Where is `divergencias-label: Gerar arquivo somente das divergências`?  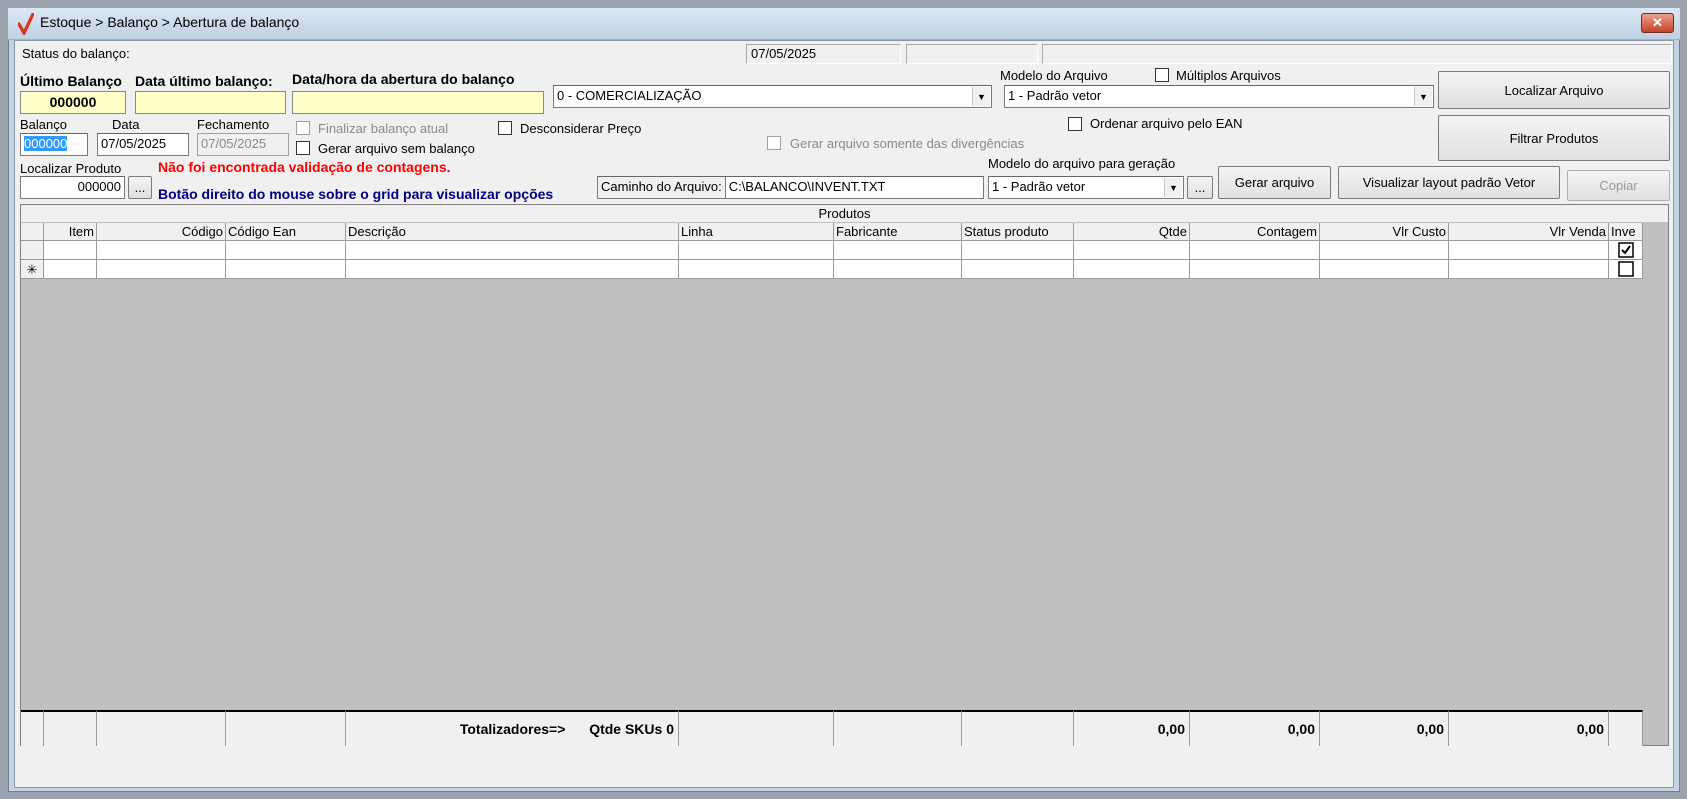
divergencias-label: Gerar arquivo somente das divergências is located at coordinates (907, 143).